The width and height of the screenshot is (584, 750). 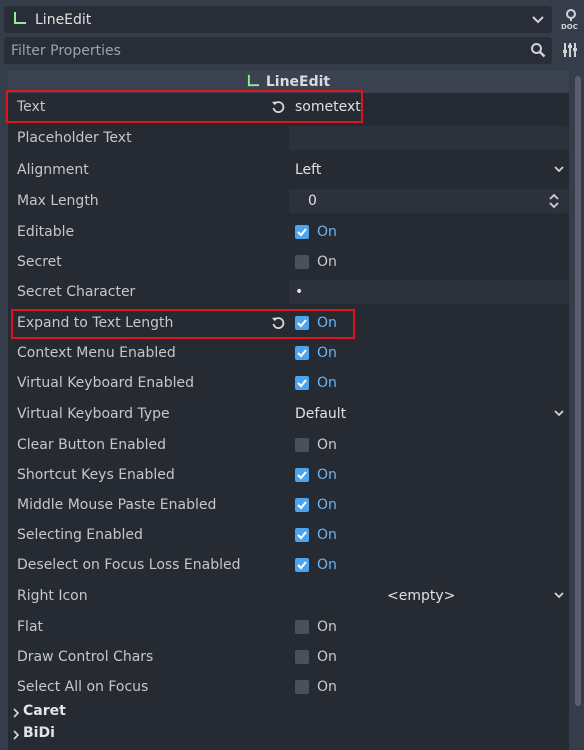 What do you see at coordinates (302, 657) in the screenshot?
I see `draw-control-chars-checkbox` at bounding box center [302, 657].